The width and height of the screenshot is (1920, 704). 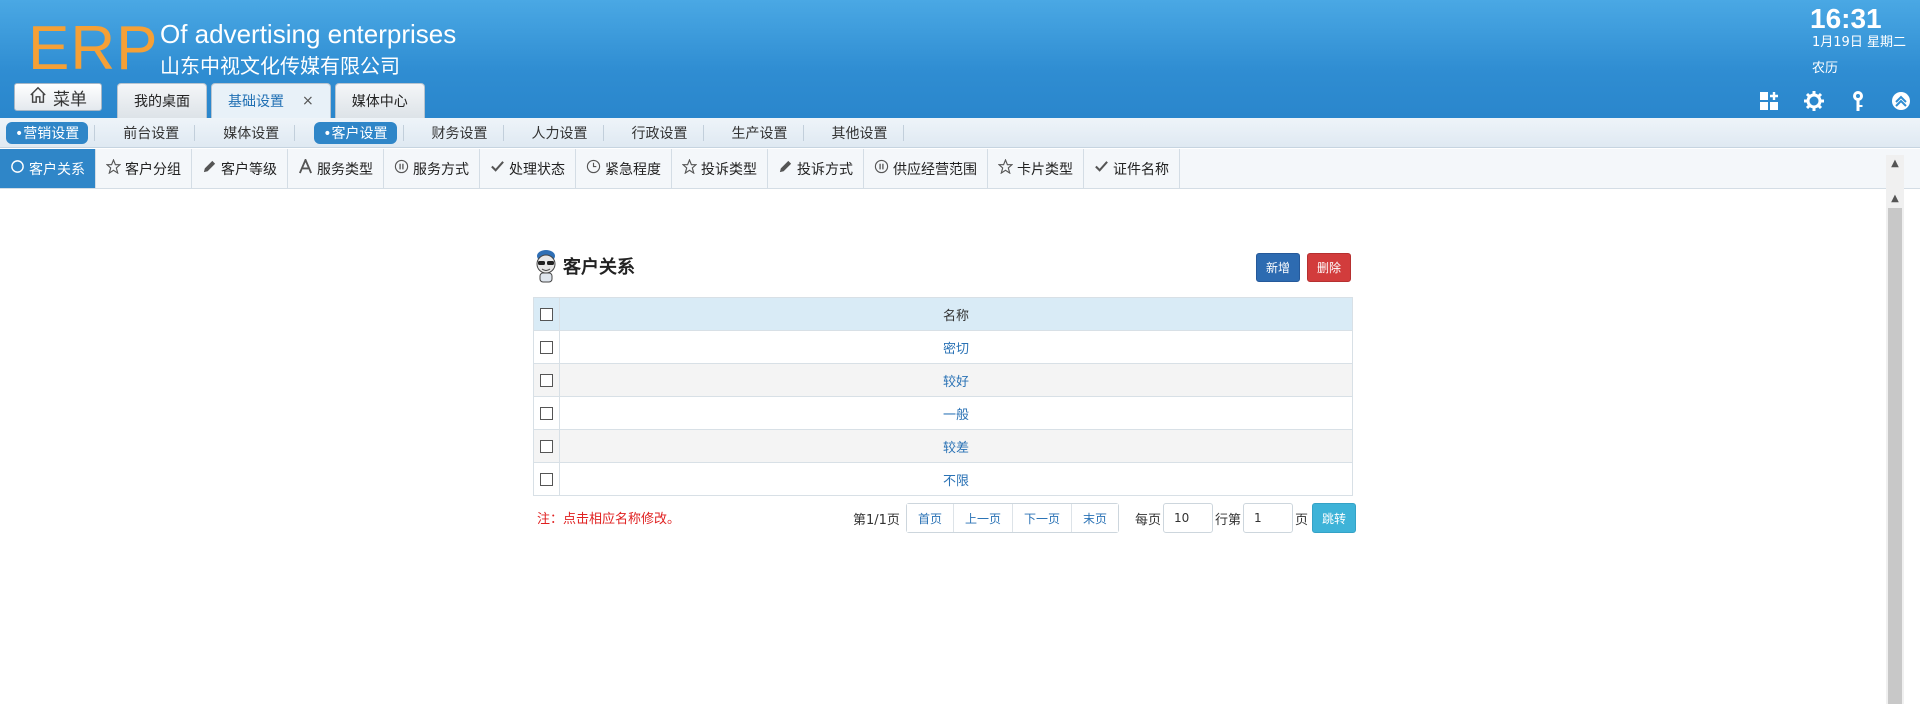 What do you see at coordinates (956, 446) in the screenshot?
I see `row-name-link: 较差` at bounding box center [956, 446].